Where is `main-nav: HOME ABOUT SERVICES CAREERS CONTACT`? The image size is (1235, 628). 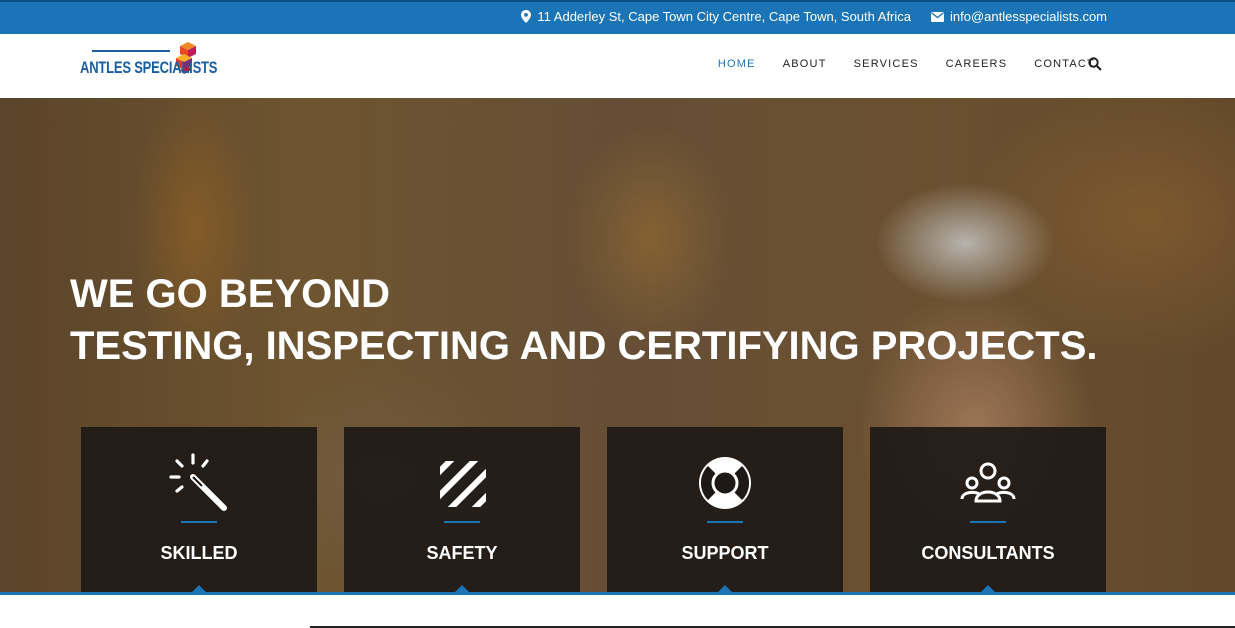
main-nav: HOME ABOUT SERVICES CAREERS CONTACT is located at coordinates (893, 64).